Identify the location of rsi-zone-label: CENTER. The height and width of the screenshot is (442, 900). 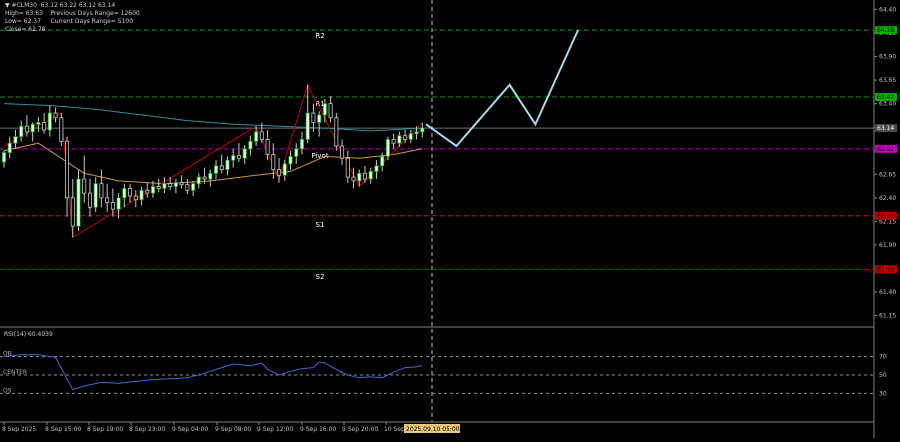
(15, 372).